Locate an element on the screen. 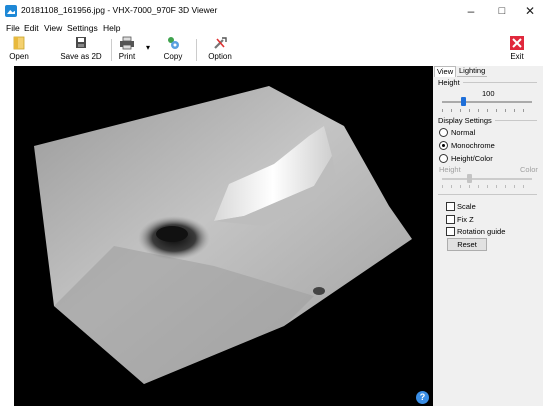 This screenshot has width=543, height=406. radio-normal is located at coordinates (443, 132).